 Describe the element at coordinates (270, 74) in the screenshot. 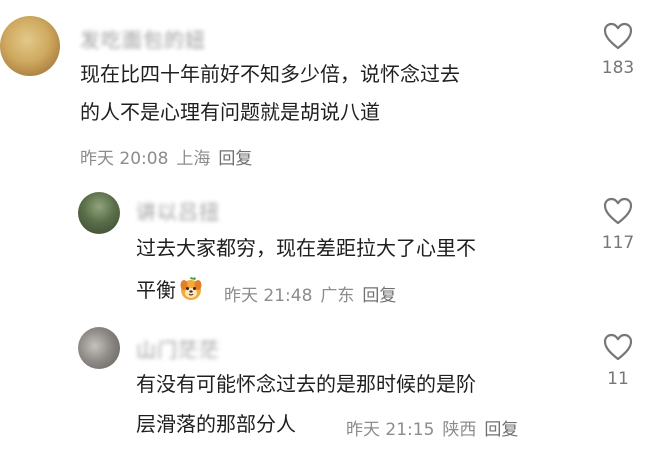

I see `comment-text-line-1: 现在比四十年前好不知多少倍，说怀念过去` at that location.